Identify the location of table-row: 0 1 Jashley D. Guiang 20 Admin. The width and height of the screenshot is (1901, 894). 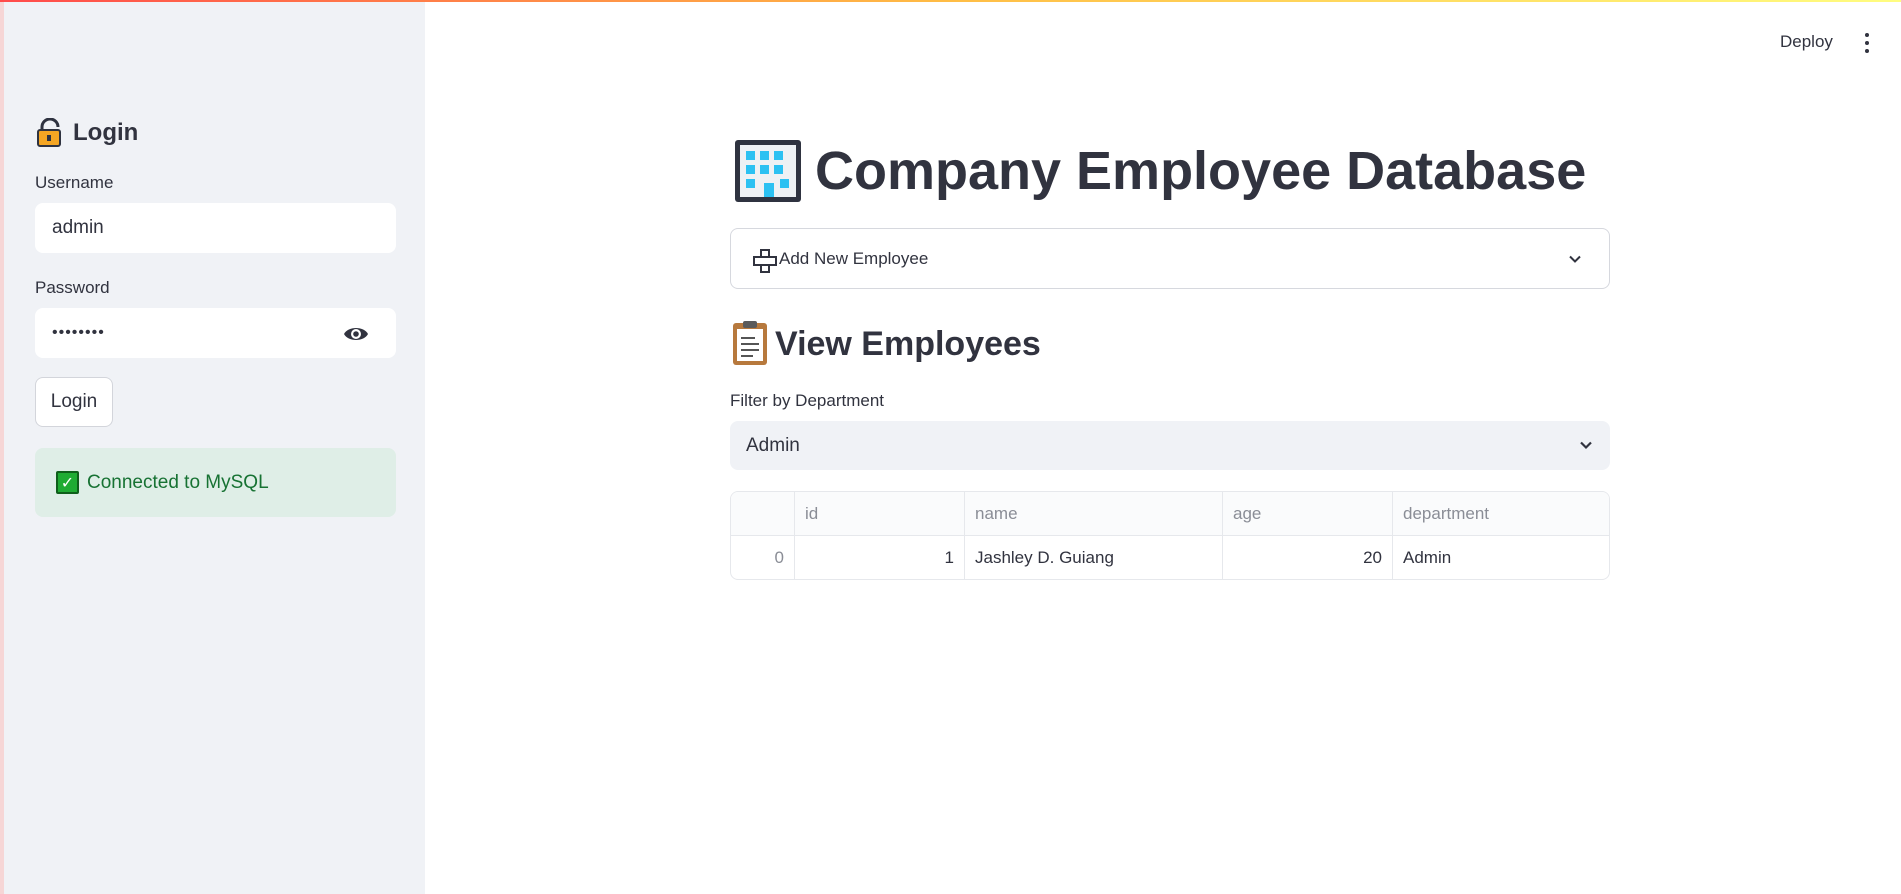
(1170, 557).